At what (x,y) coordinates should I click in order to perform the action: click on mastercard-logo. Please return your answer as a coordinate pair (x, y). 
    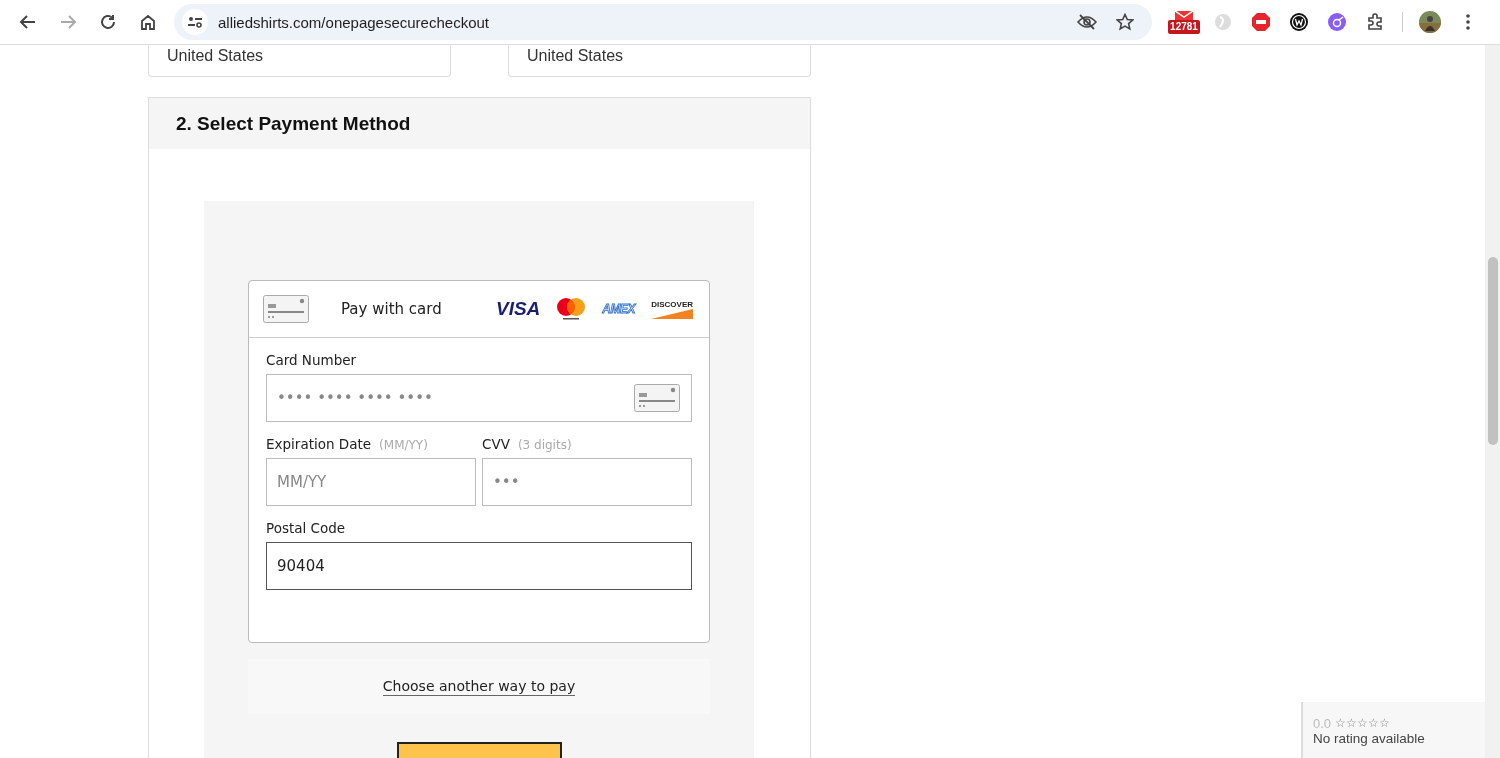
    Looking at the image, I should click on (571, 309).